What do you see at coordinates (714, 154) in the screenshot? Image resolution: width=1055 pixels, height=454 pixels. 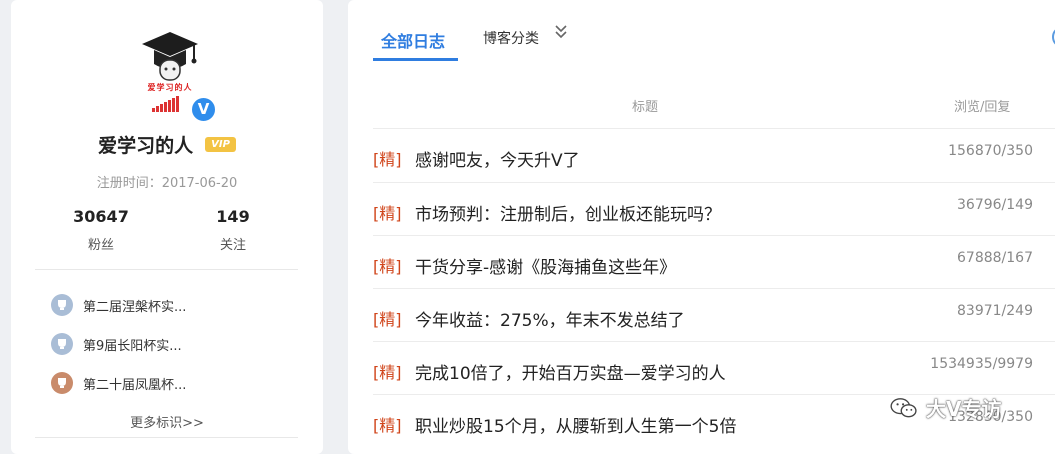 I see `table-row: [精] 感谢吧友，今天升V了 156870/350` at bounding box center [714, 154].